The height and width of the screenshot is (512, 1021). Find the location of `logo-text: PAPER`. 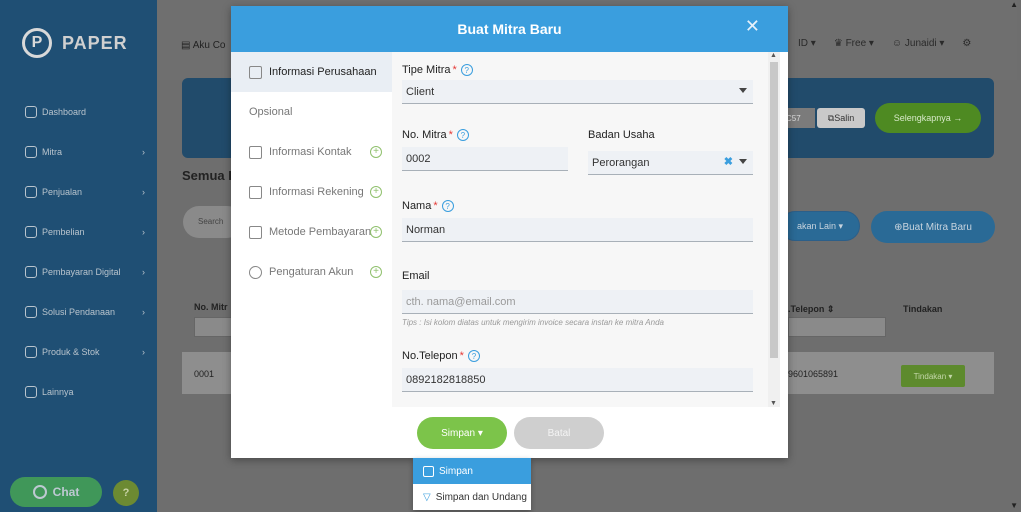

logo-text: PAPER is located at coordinates (95, 42).